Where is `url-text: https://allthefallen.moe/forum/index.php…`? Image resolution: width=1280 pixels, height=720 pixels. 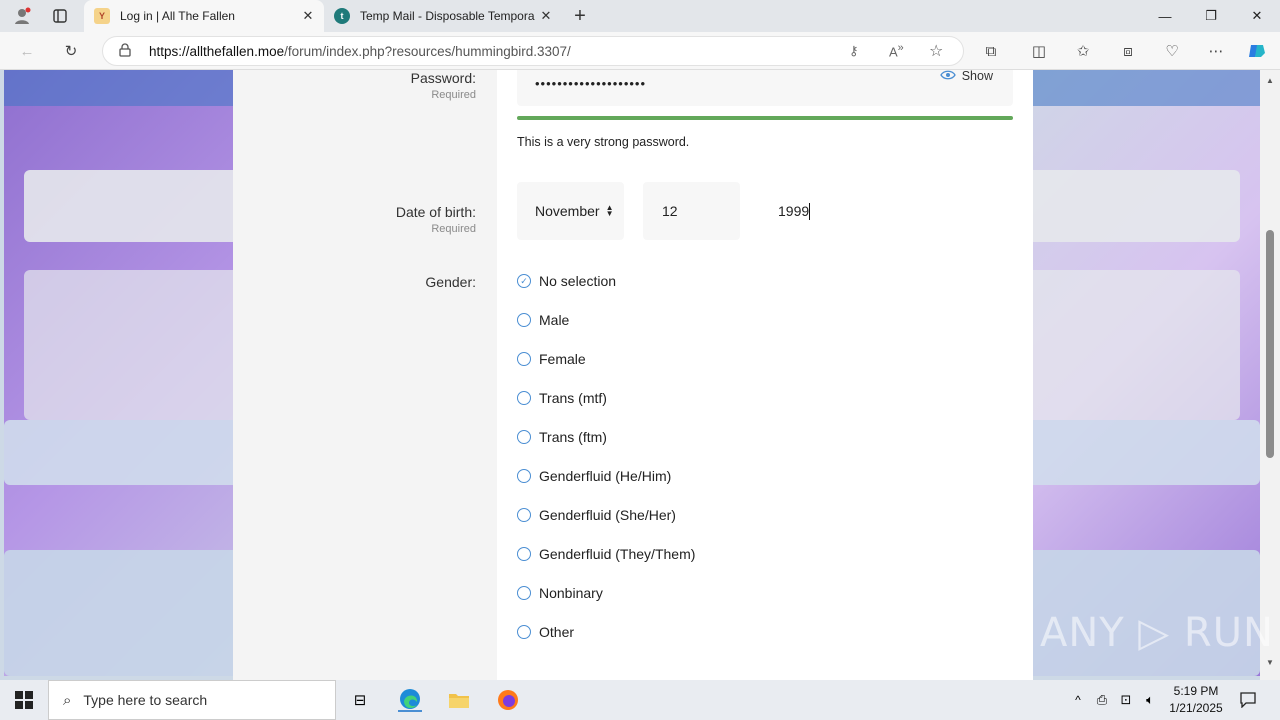
url-text: https://allthefallen.moe/forum/index.php… is located at coordinates (360, 51).